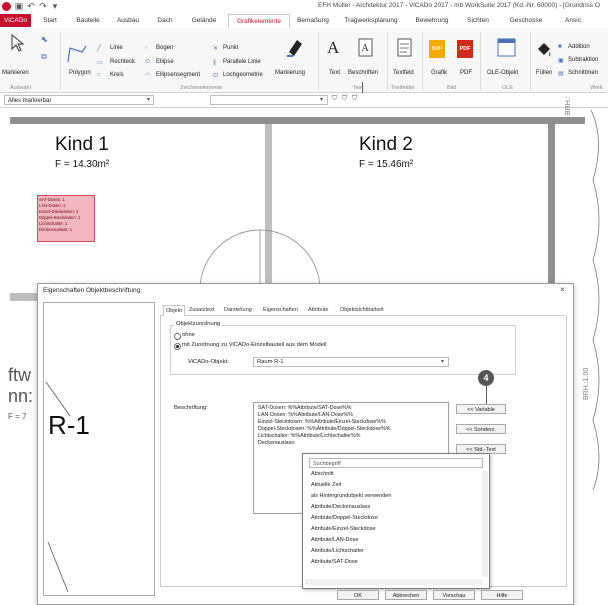  I want to click on rechteck-icon: ▭, so click(100, 62).